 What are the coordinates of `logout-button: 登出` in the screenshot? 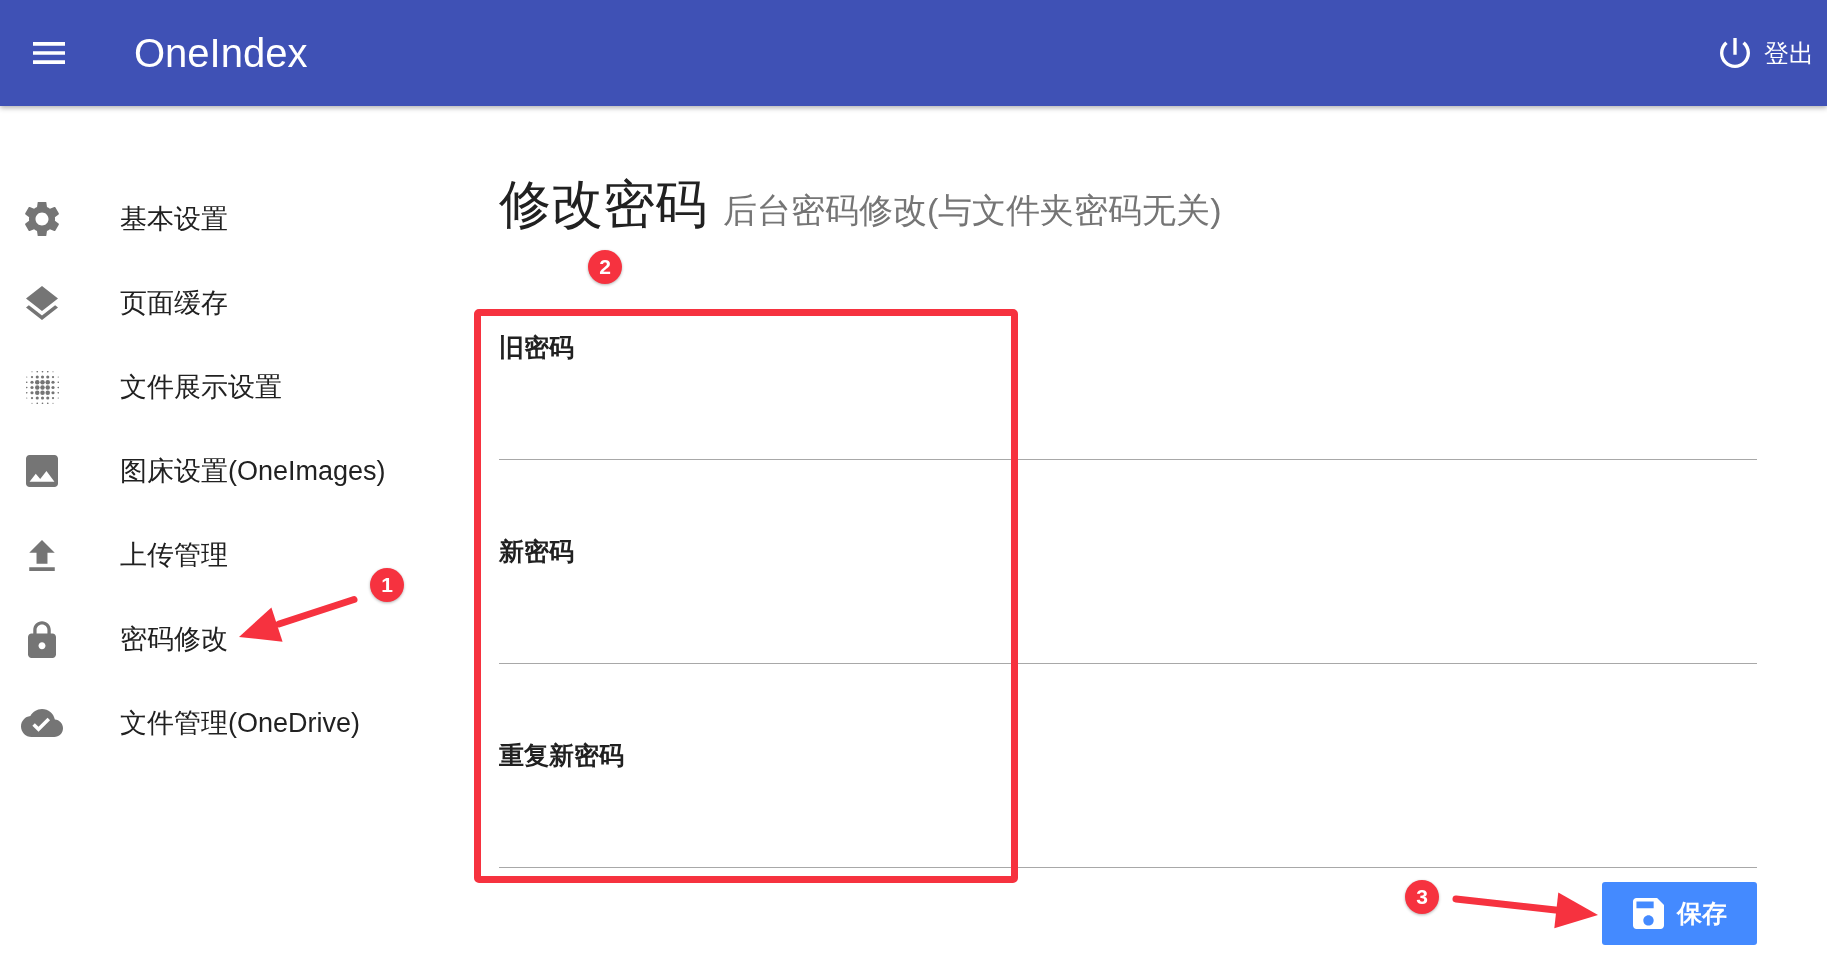 It's located at (1767, 53).